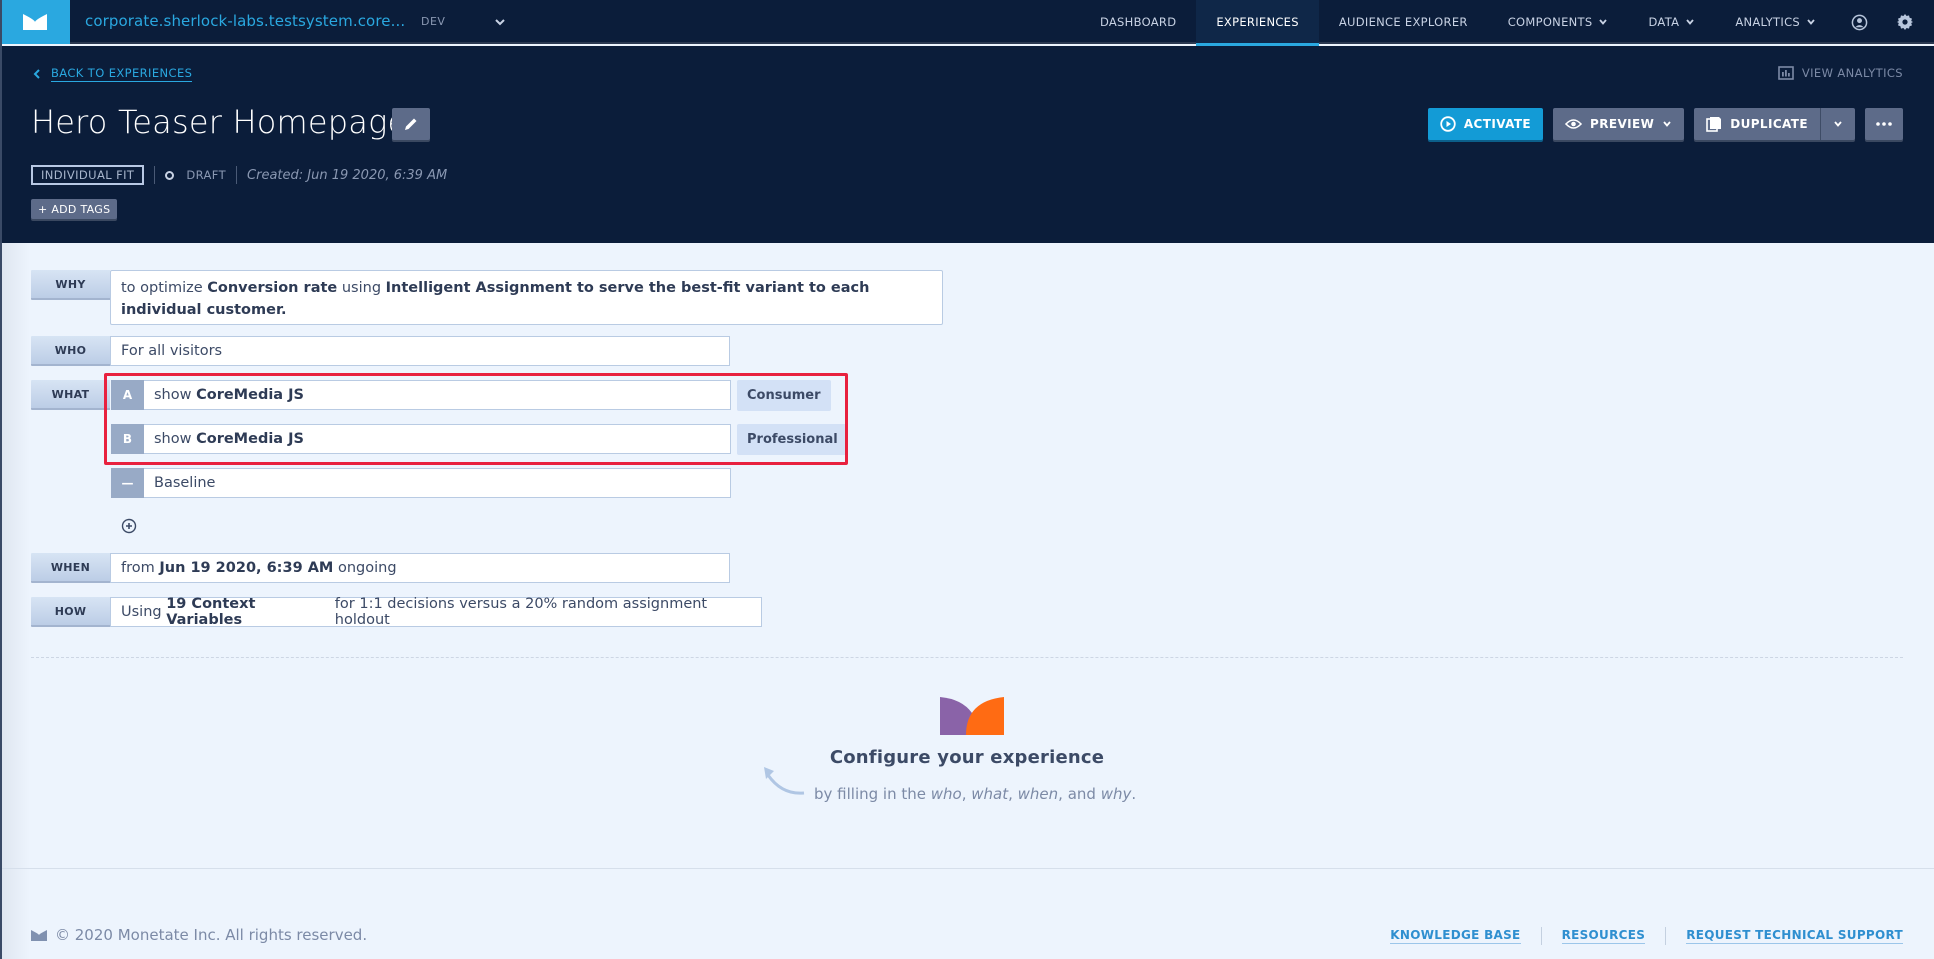 The image size is (1934, 959). What do you see at coordinates (1, 479) in the screenshot?
I see `window-left-edge` at bounding box center [1, 479].